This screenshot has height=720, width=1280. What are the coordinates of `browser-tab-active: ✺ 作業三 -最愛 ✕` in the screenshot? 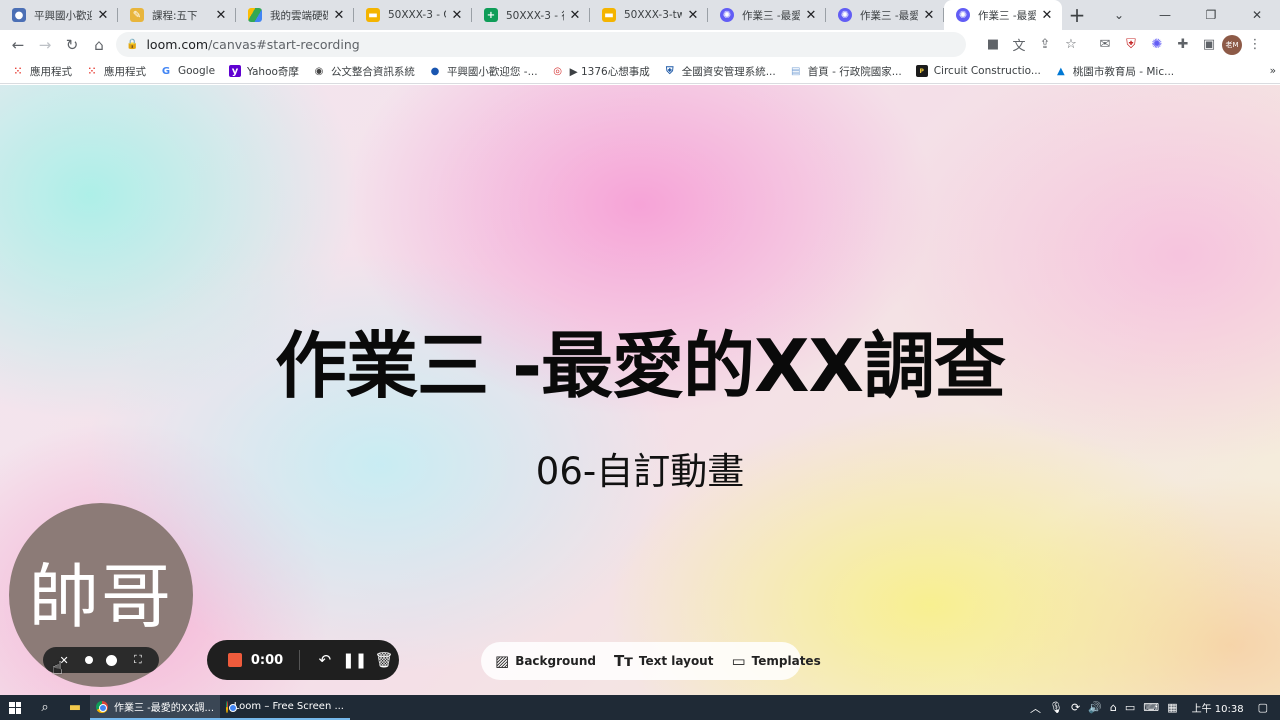 It's located at (1003, 15).